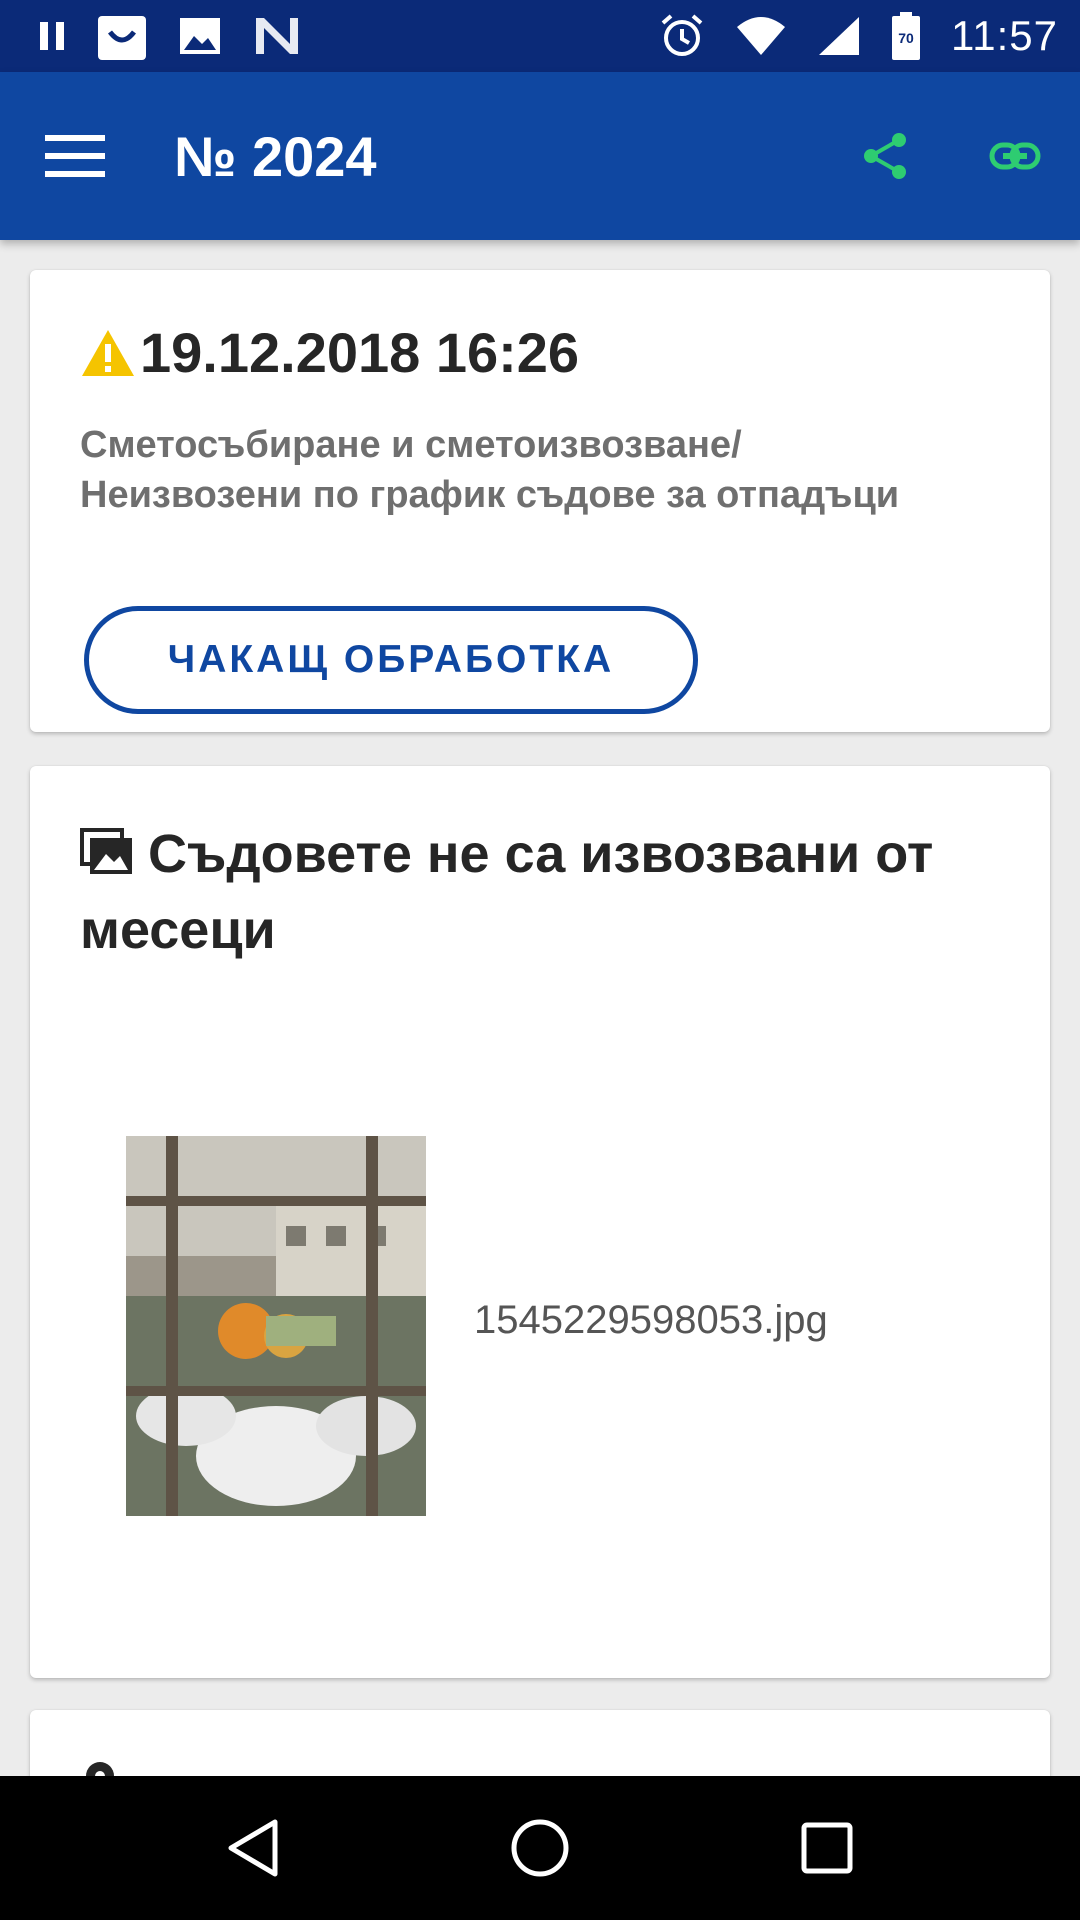  Describe the element at coordinates (277, 36) in the screenshot. I see `n-app-icon` at that location.